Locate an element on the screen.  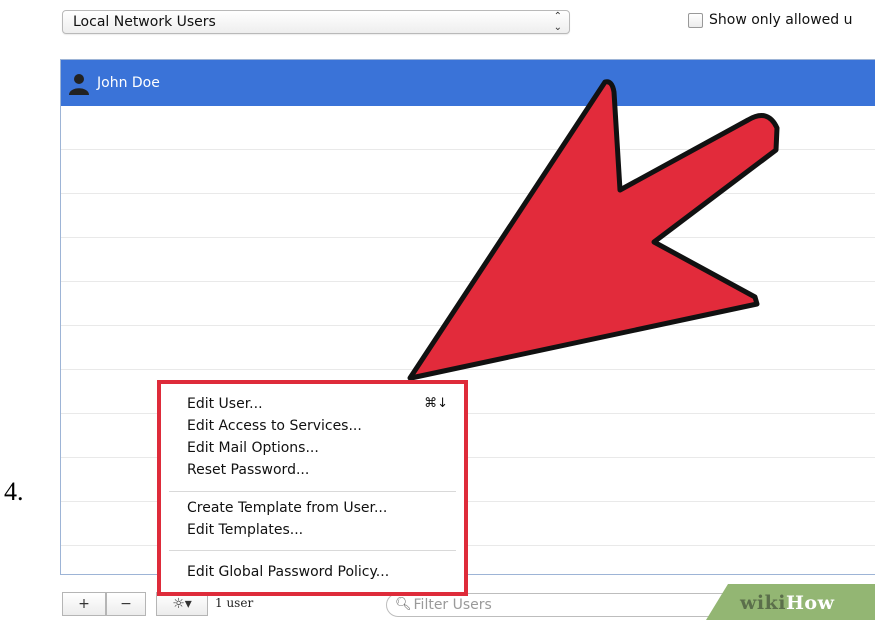
watermark-wiki: wiki is located at coordinates (763, 603).